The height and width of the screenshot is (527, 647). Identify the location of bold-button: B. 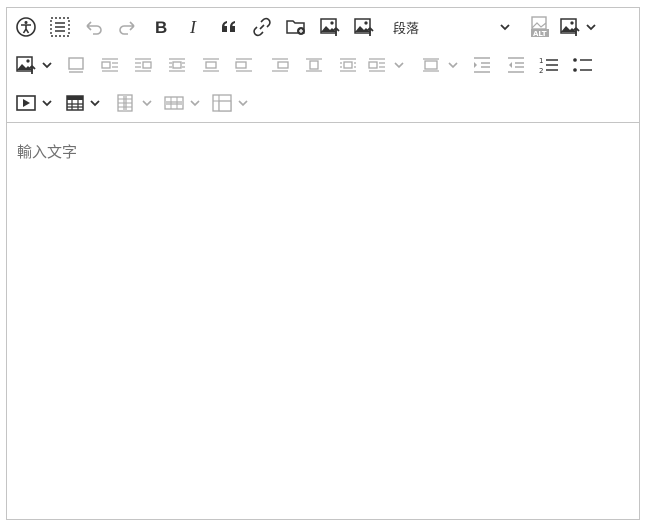
(161, 27).